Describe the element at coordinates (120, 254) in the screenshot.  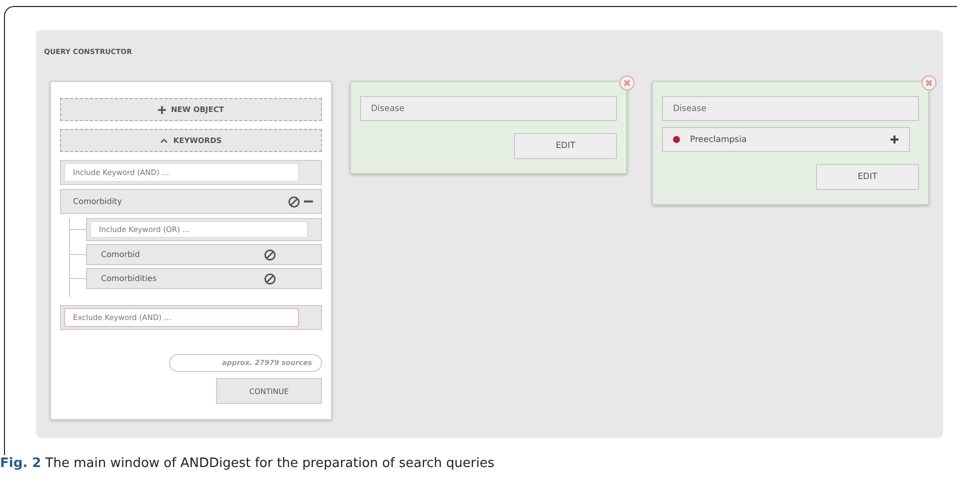
I see `keyword-label: Comorbid` at that location.